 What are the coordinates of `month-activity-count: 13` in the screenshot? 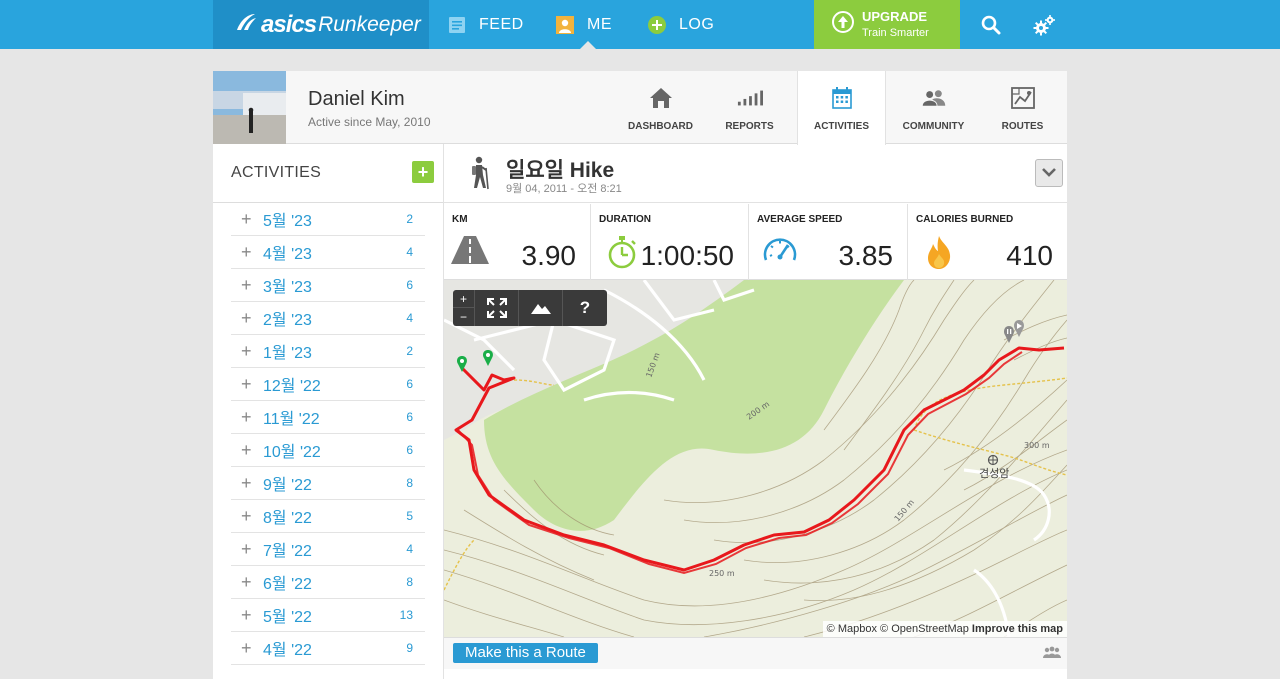 It's located at (406, 615).